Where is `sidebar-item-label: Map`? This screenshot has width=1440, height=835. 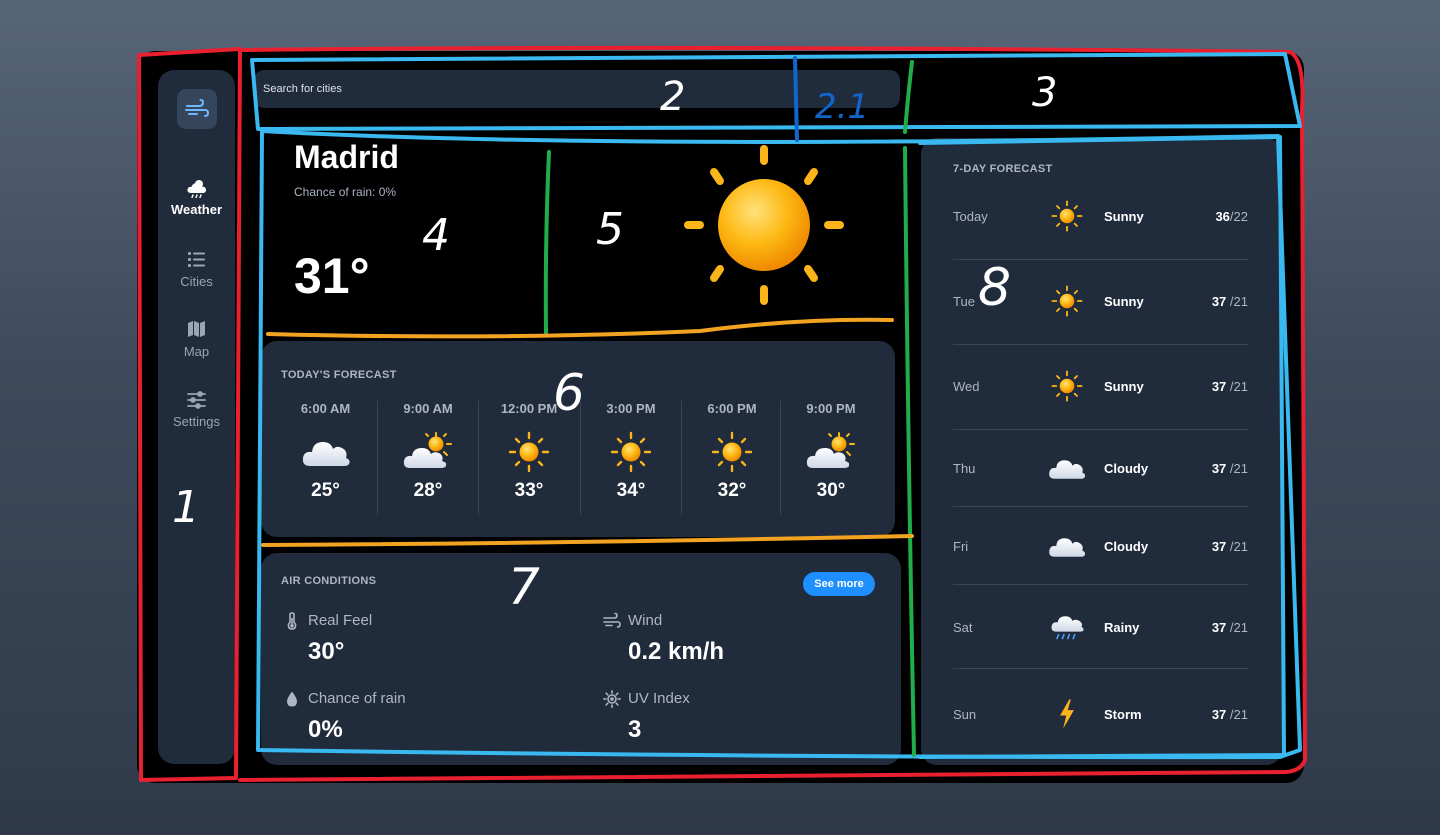 sidebar-item-label: Map is located at coordinates (196, 351).